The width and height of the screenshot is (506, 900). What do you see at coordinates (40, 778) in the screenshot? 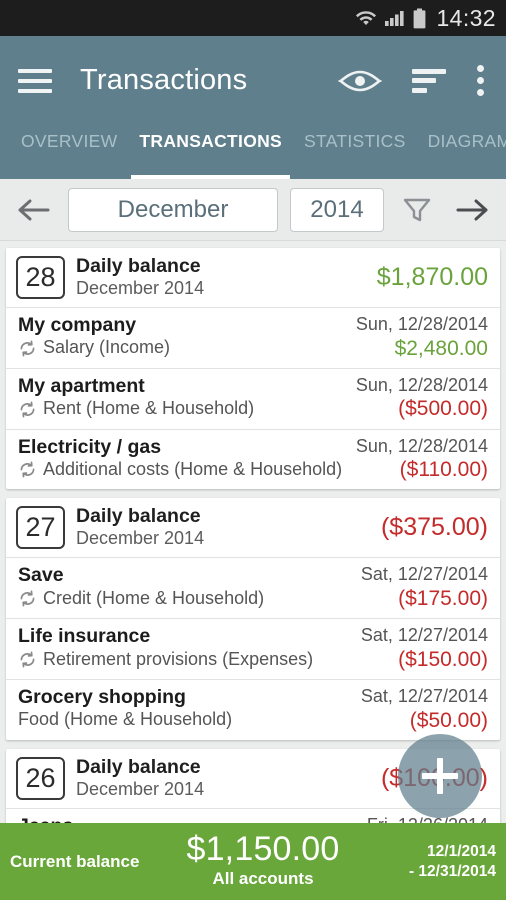
I see `day-number-badge: 26` at bounding box center [40, 778].